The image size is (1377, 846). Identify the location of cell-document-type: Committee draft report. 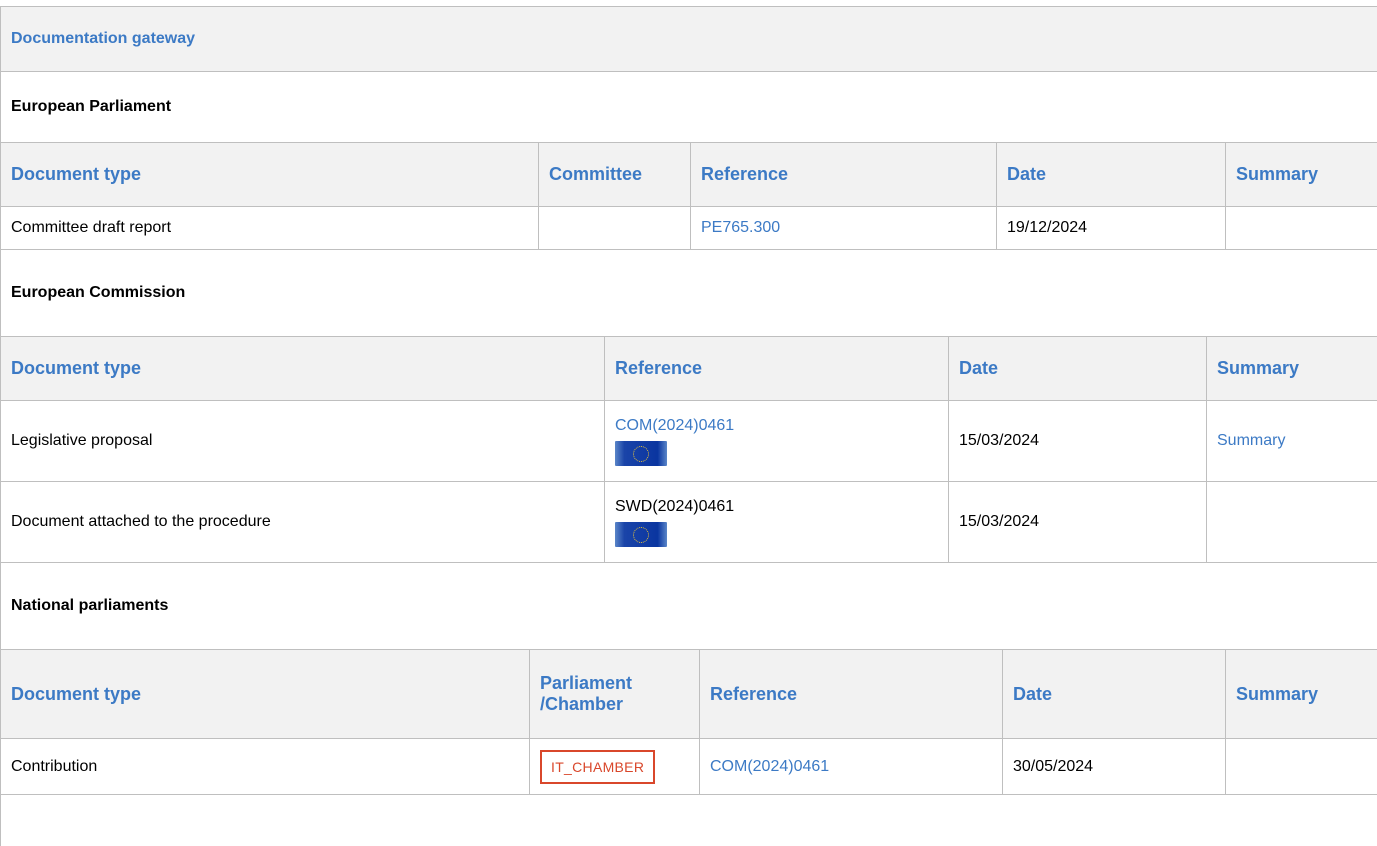
(270, 228).